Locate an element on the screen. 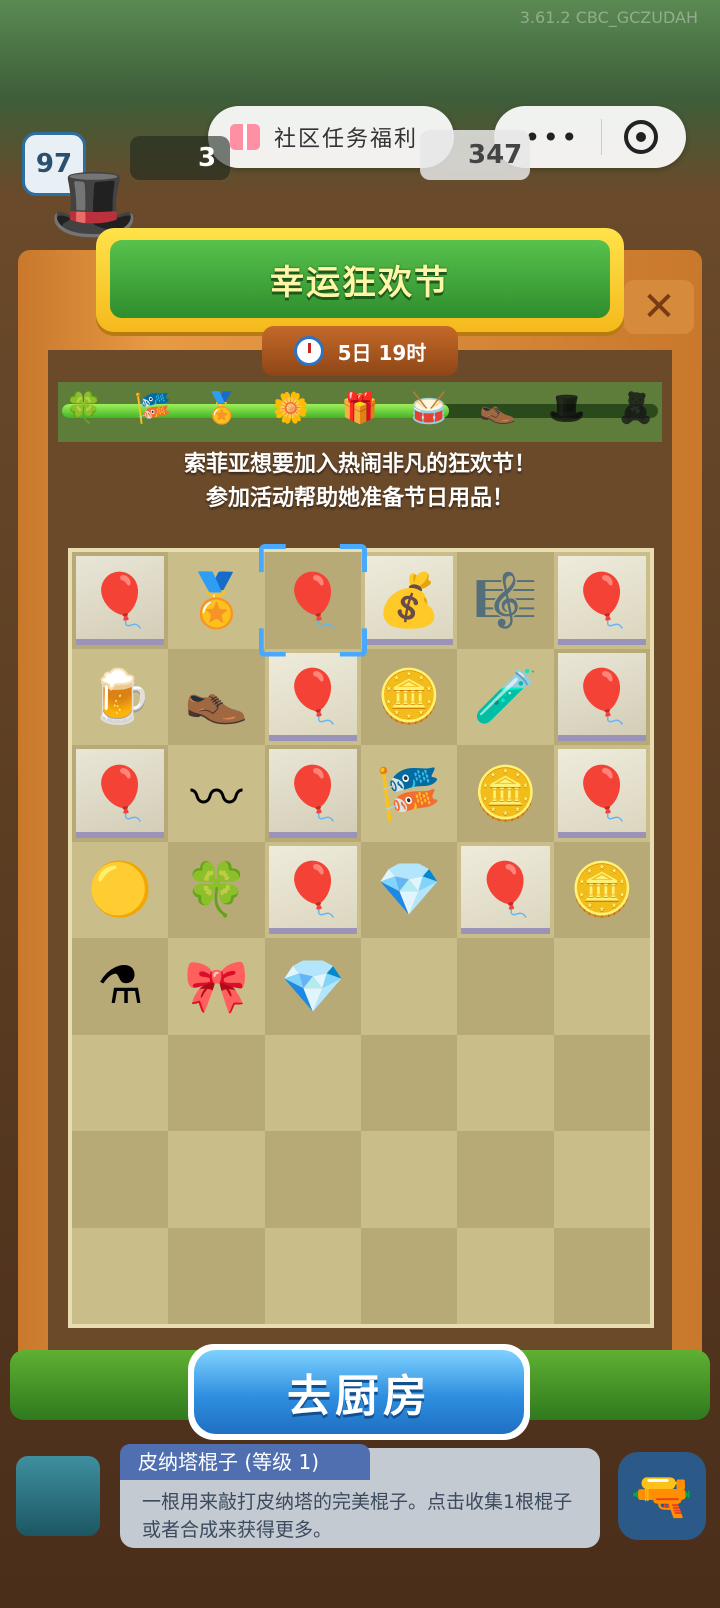 The image size is (720, 1608). milestone-9-icon: 🧸 is located at coordinates (636, 409).